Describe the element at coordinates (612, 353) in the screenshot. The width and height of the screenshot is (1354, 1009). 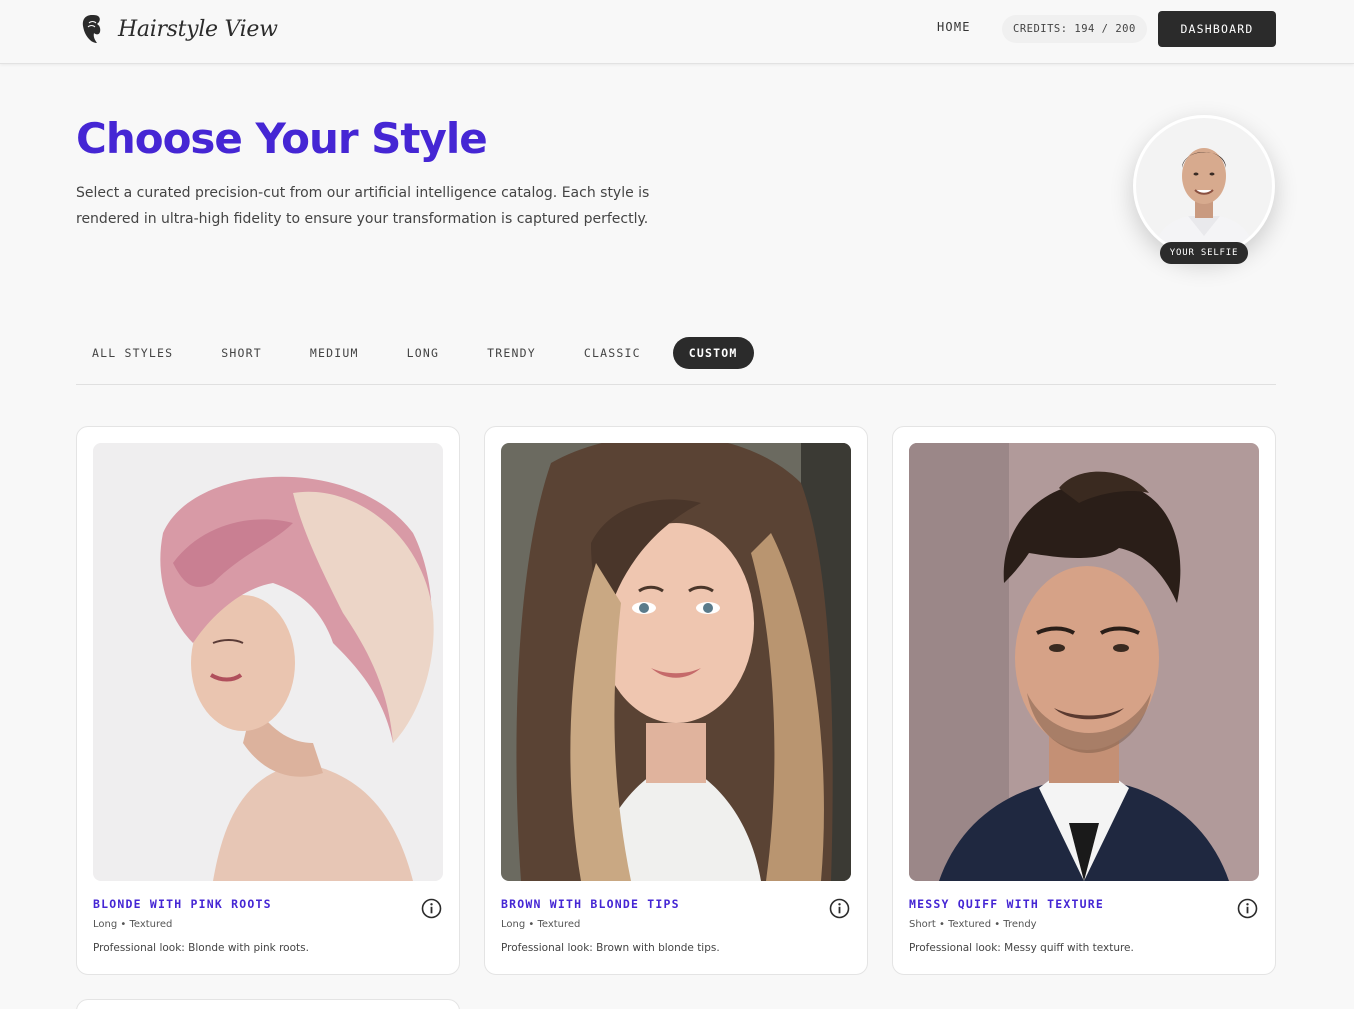
I see `tab-classic: CLASSIC` at that location.